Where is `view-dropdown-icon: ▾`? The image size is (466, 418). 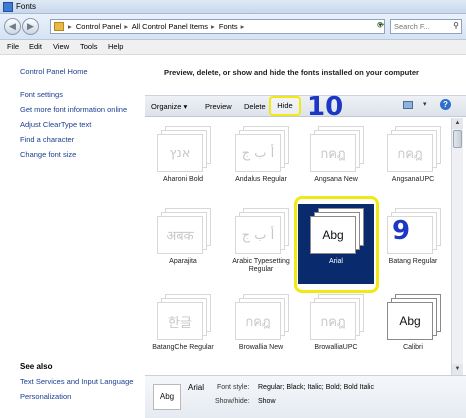 view-dropdown-icon: ▾ is located at coordinates (425, 104).